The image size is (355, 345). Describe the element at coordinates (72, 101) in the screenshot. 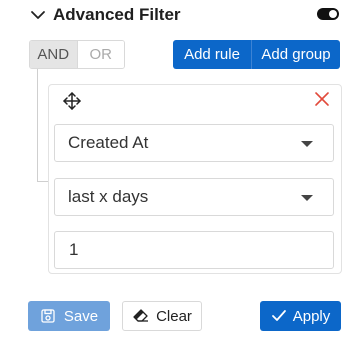

I see `move-icon` at that location.